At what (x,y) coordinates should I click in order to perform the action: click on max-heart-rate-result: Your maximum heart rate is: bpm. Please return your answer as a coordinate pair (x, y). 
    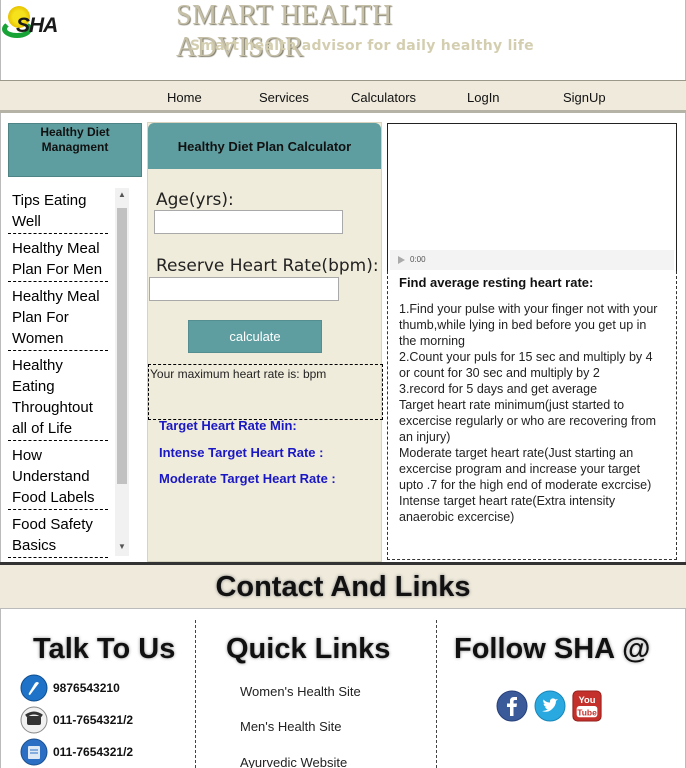
    Looking at the image, I should click on (265, 392).